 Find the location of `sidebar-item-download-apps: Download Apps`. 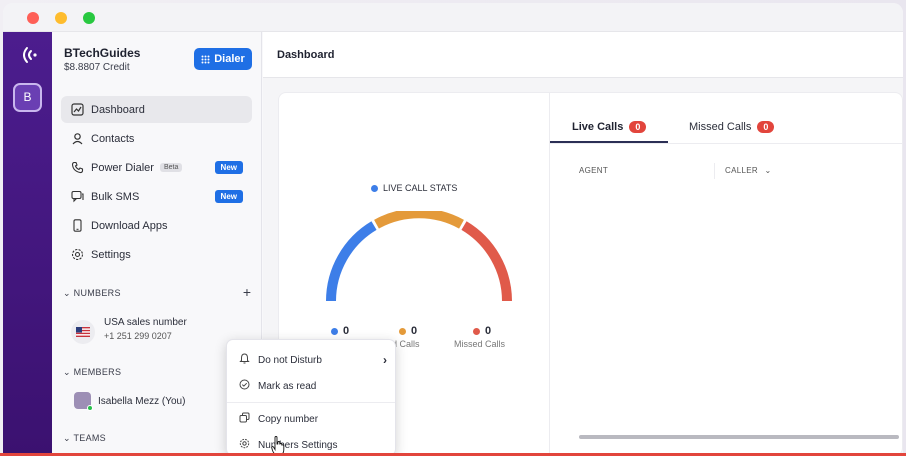

sidebar-item-download-apps: Download Apps is located at coordinates (156, 225).